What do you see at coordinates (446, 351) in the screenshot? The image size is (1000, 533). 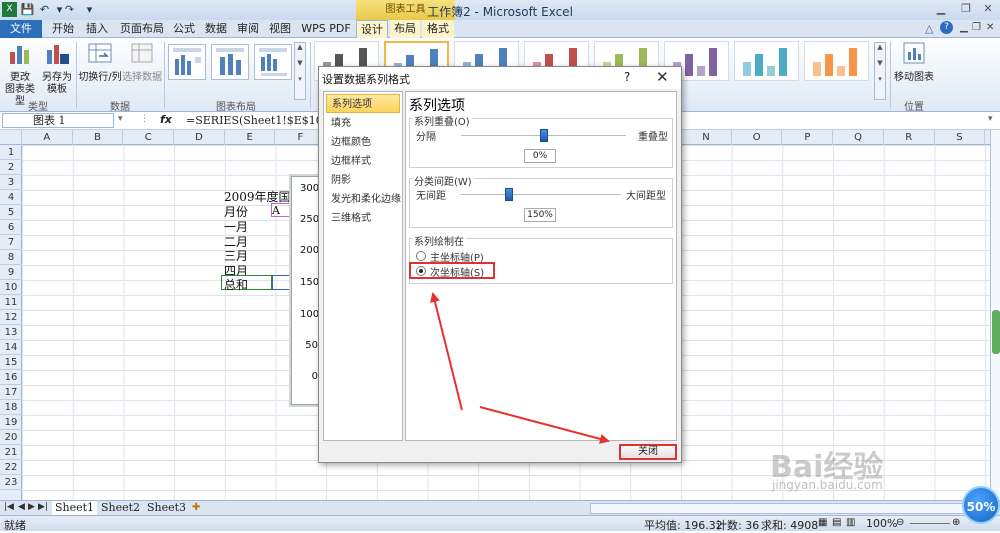 I see `arrow-to-secondary-axis` at bounding box center [446, 351].